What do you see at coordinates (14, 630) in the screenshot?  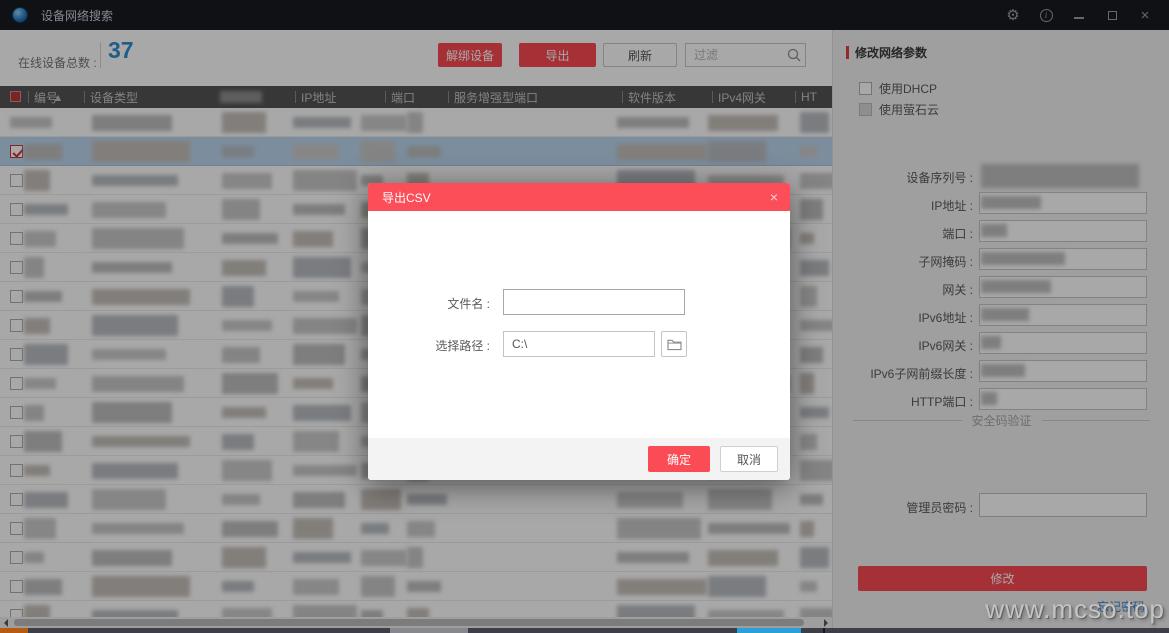 I see `taskbar-orange-segment` at bounding box center [14, 630].